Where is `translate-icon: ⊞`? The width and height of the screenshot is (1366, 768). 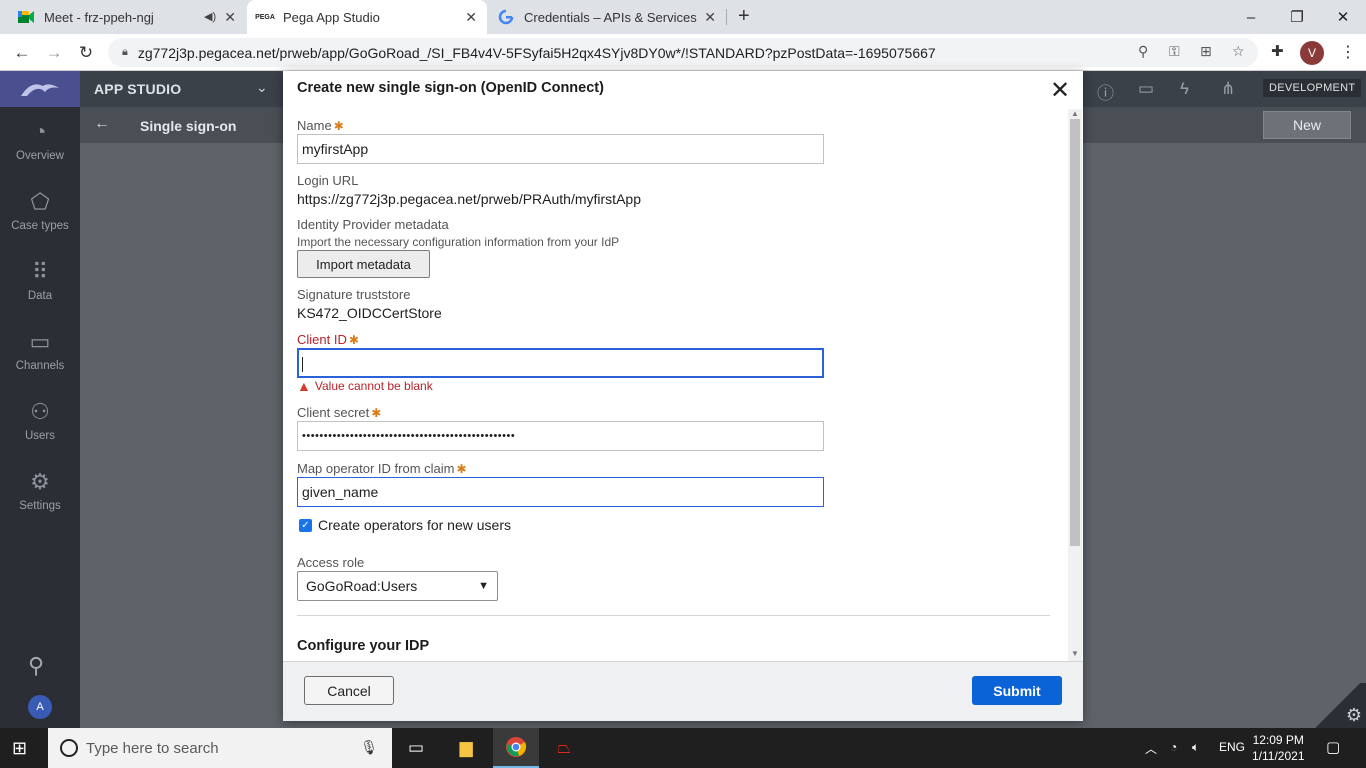 translate-icon: ⊞ is located at coordinates (1206, 51).